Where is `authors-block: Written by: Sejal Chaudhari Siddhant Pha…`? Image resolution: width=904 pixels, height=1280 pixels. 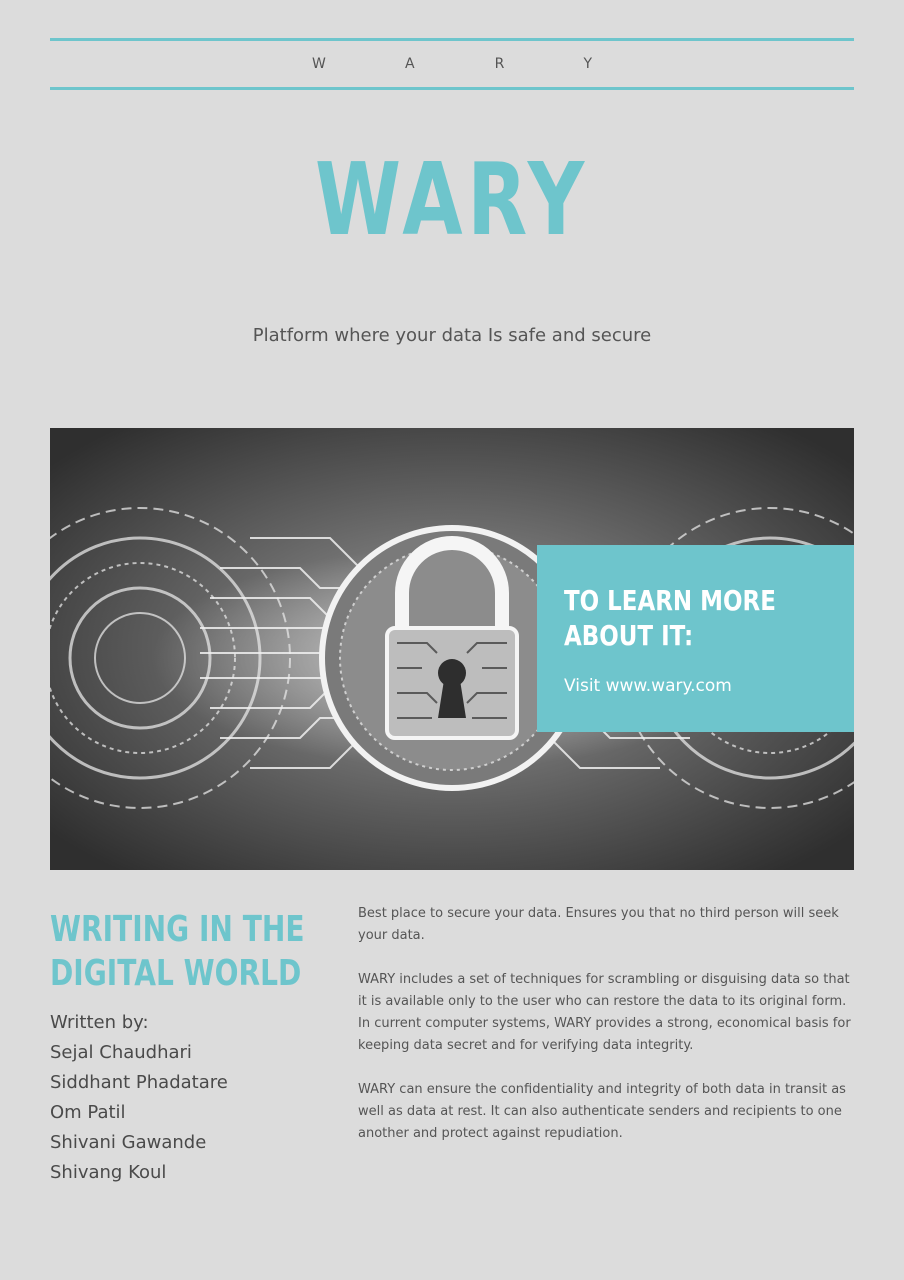
authors-block: Written by: Sejal Chaudhari Siddhant Pha… is located at coordinates (139, 1098).